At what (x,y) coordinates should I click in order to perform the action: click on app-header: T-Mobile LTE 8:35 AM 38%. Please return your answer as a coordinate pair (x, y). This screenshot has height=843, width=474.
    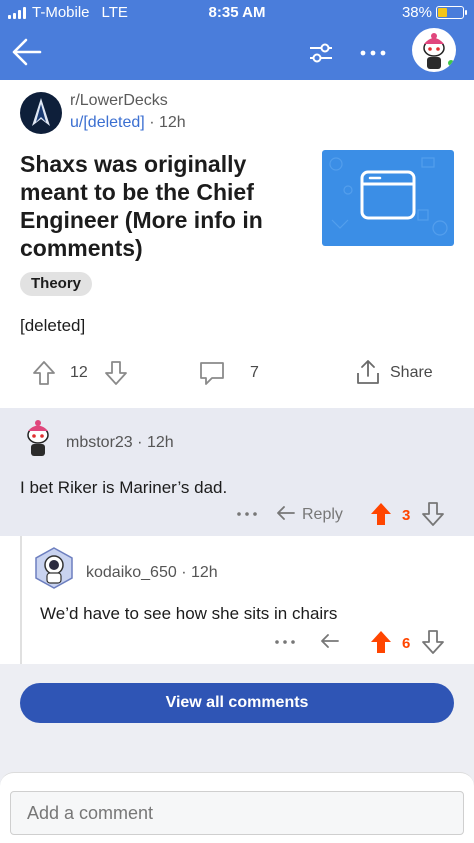
    Looking at the image, I should click on (237, 40).